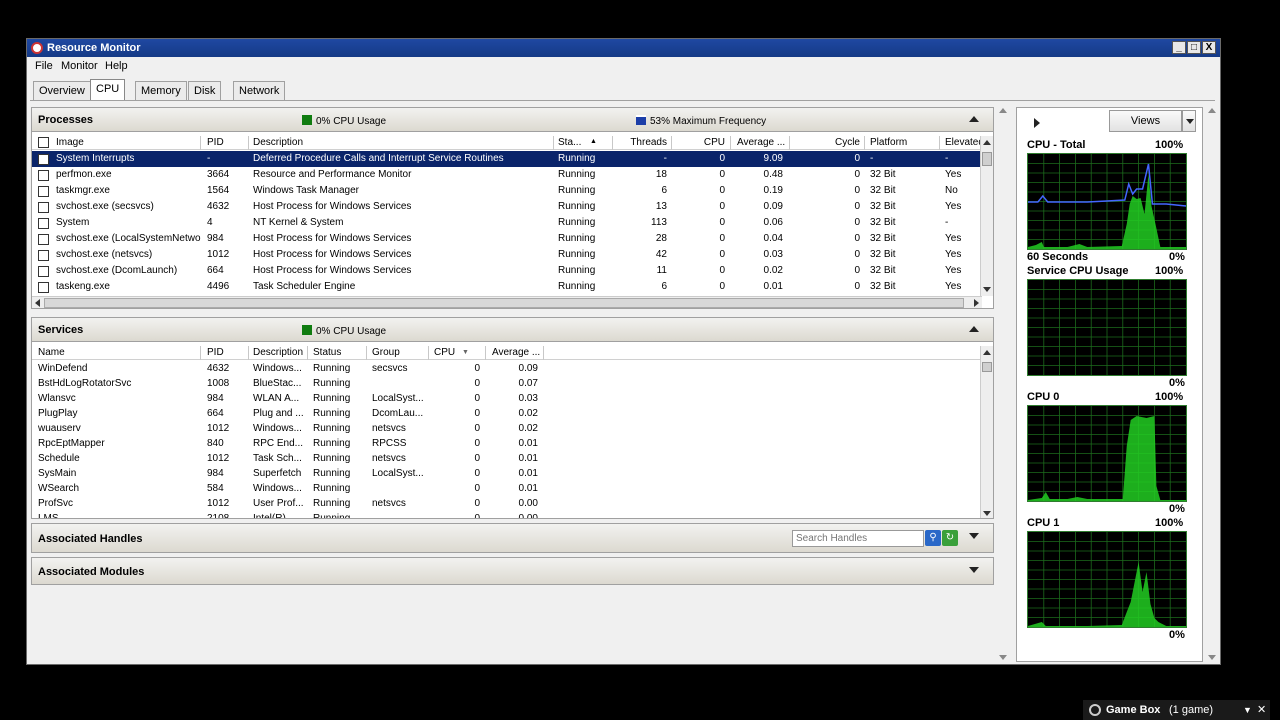  I want to click on tab-network: Network, so click(259, 91).